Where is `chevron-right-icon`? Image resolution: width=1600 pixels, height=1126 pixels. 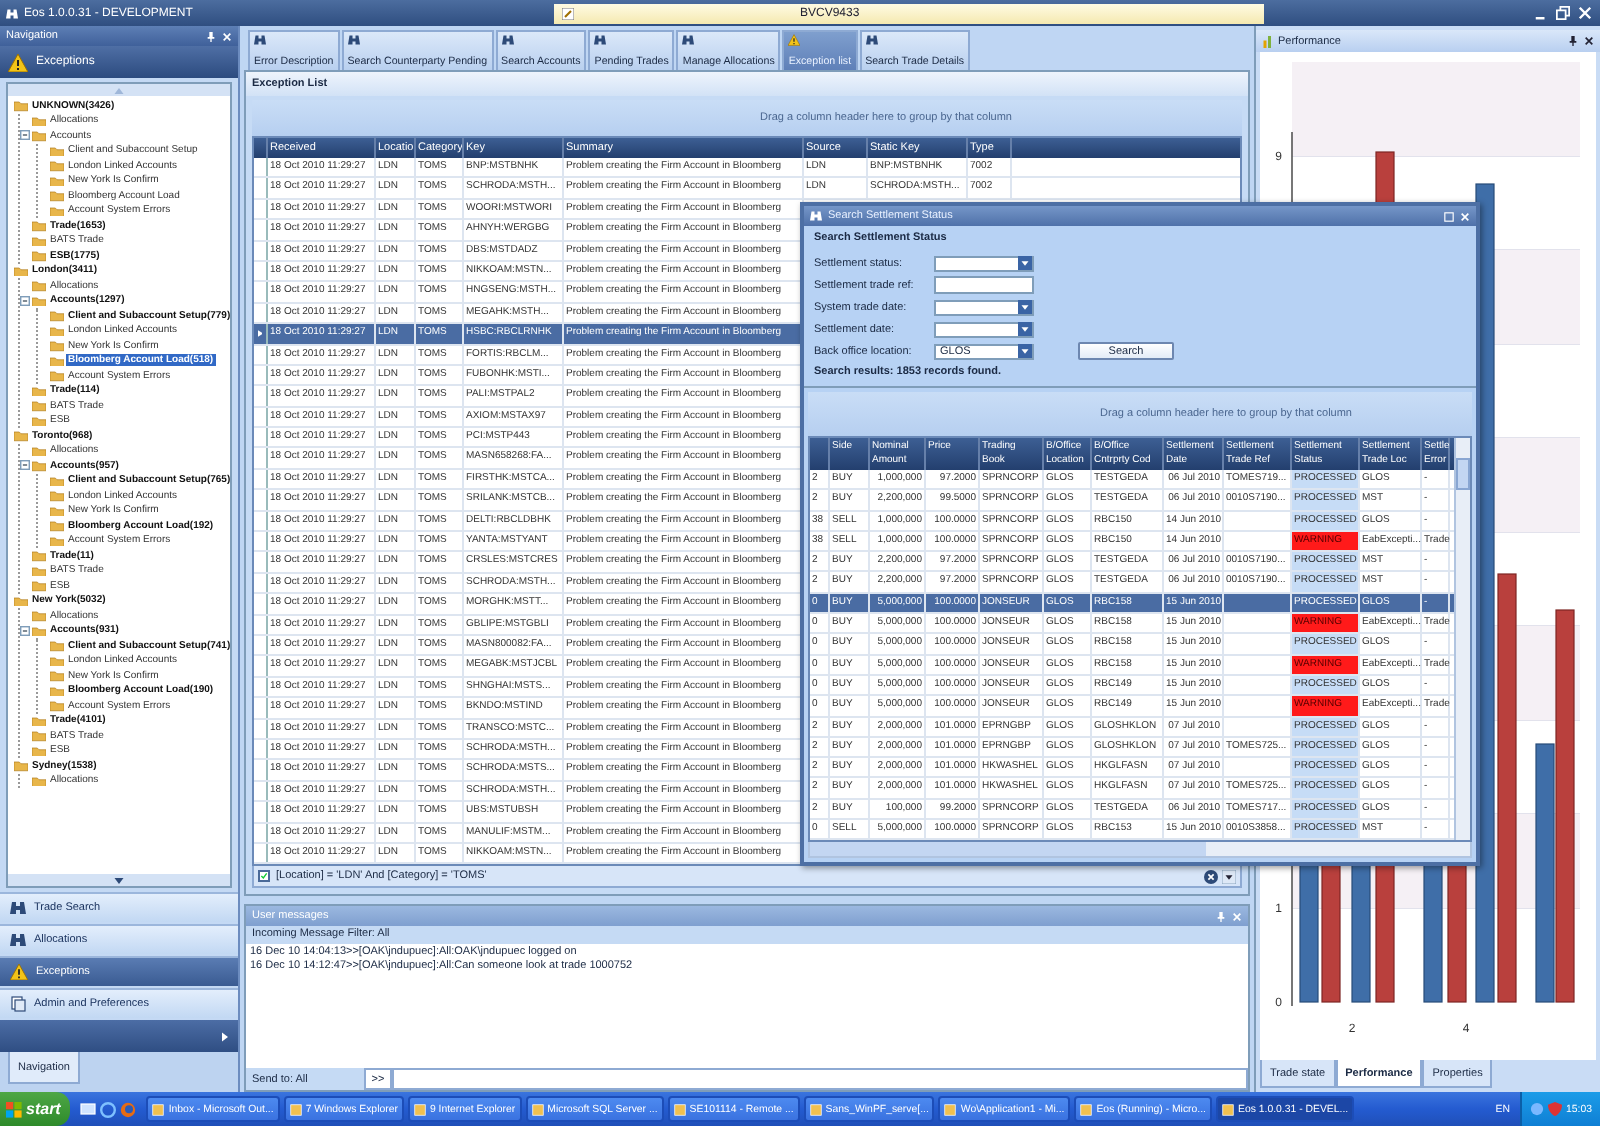
chevron-right-icon is located at coordinates (225, 1036).